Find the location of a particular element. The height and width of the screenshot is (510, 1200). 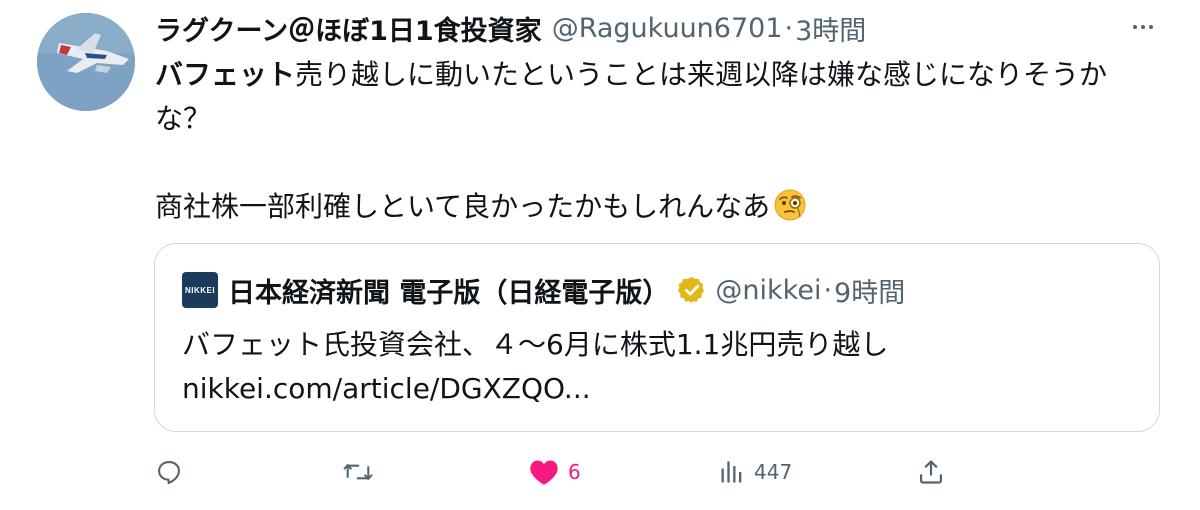

face-with-monocle-icon is located at coordinates (790, 205).